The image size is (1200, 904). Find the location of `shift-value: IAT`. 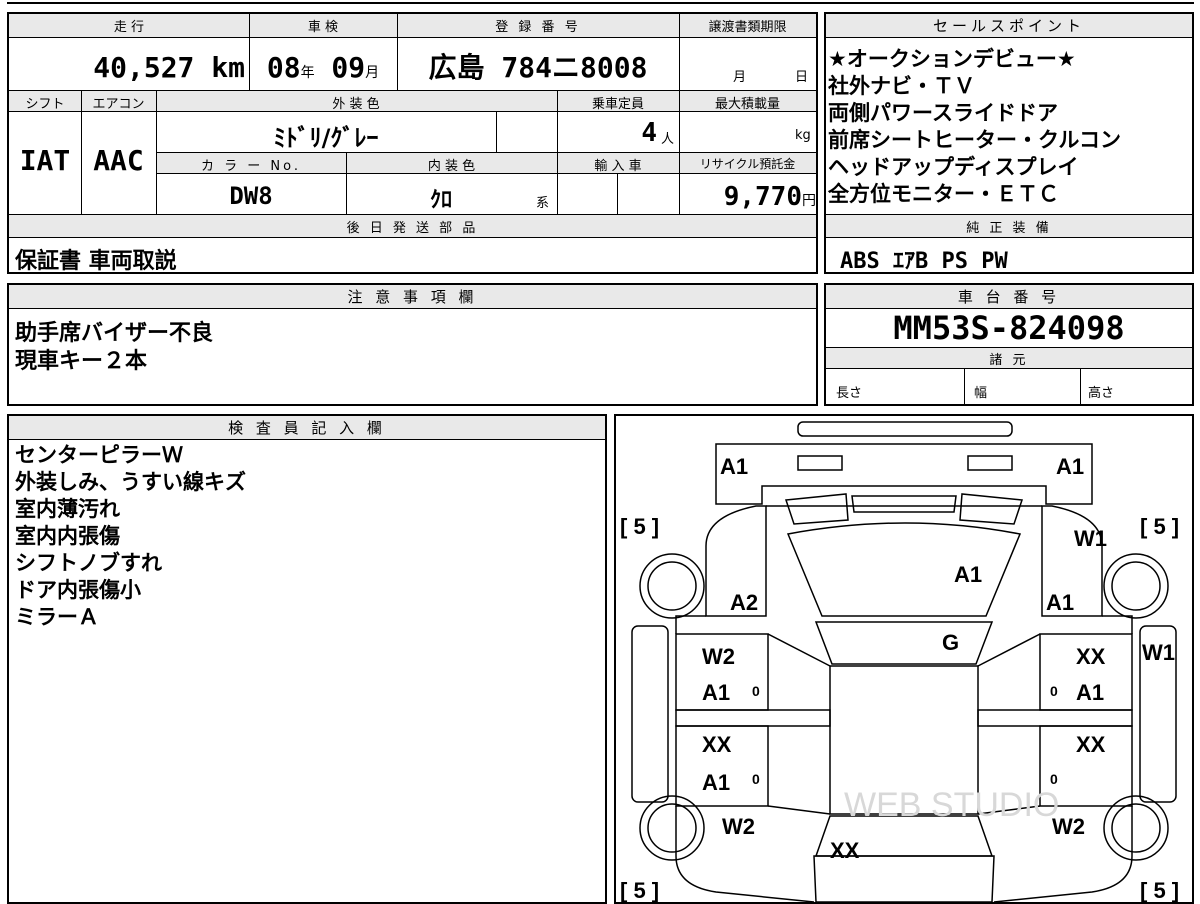

shift-value: IAT is located at coordinates (45, 160).